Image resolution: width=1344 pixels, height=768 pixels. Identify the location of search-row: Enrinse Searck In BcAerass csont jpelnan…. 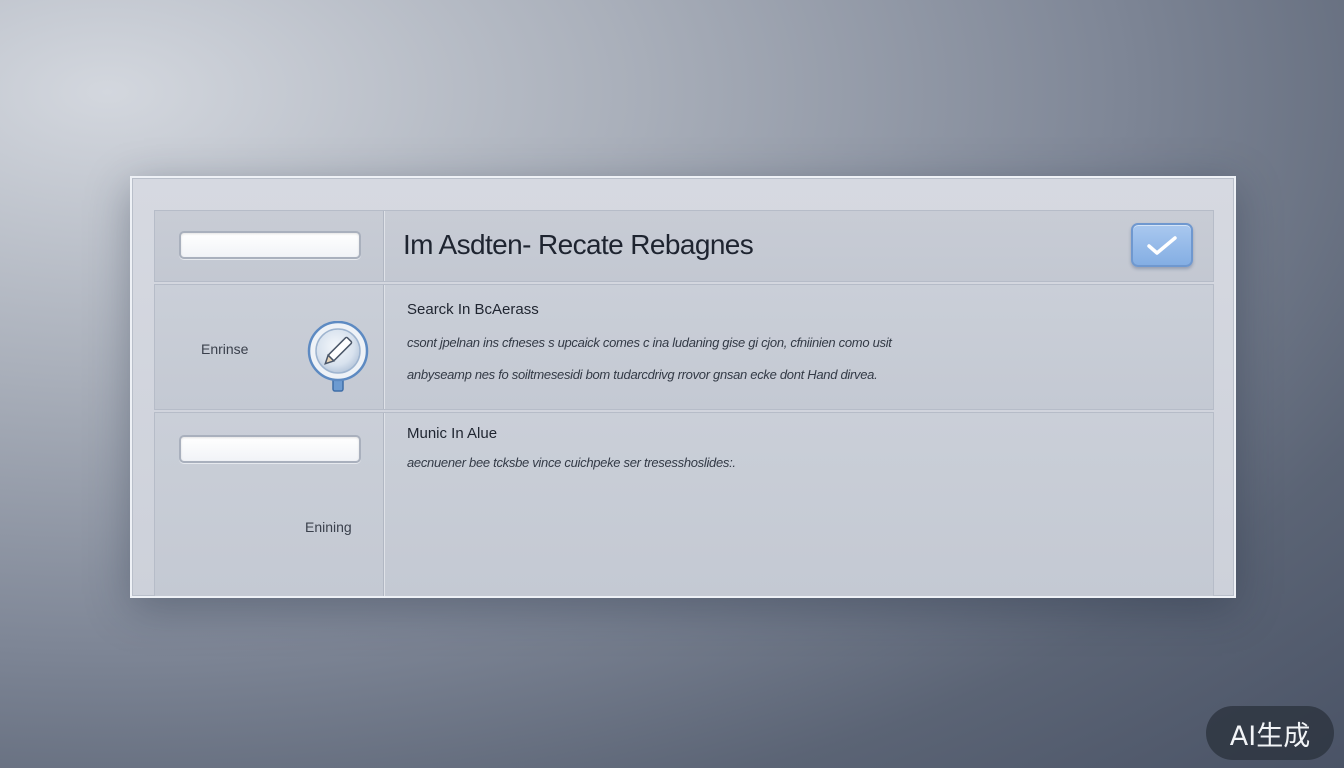
(684, 347).